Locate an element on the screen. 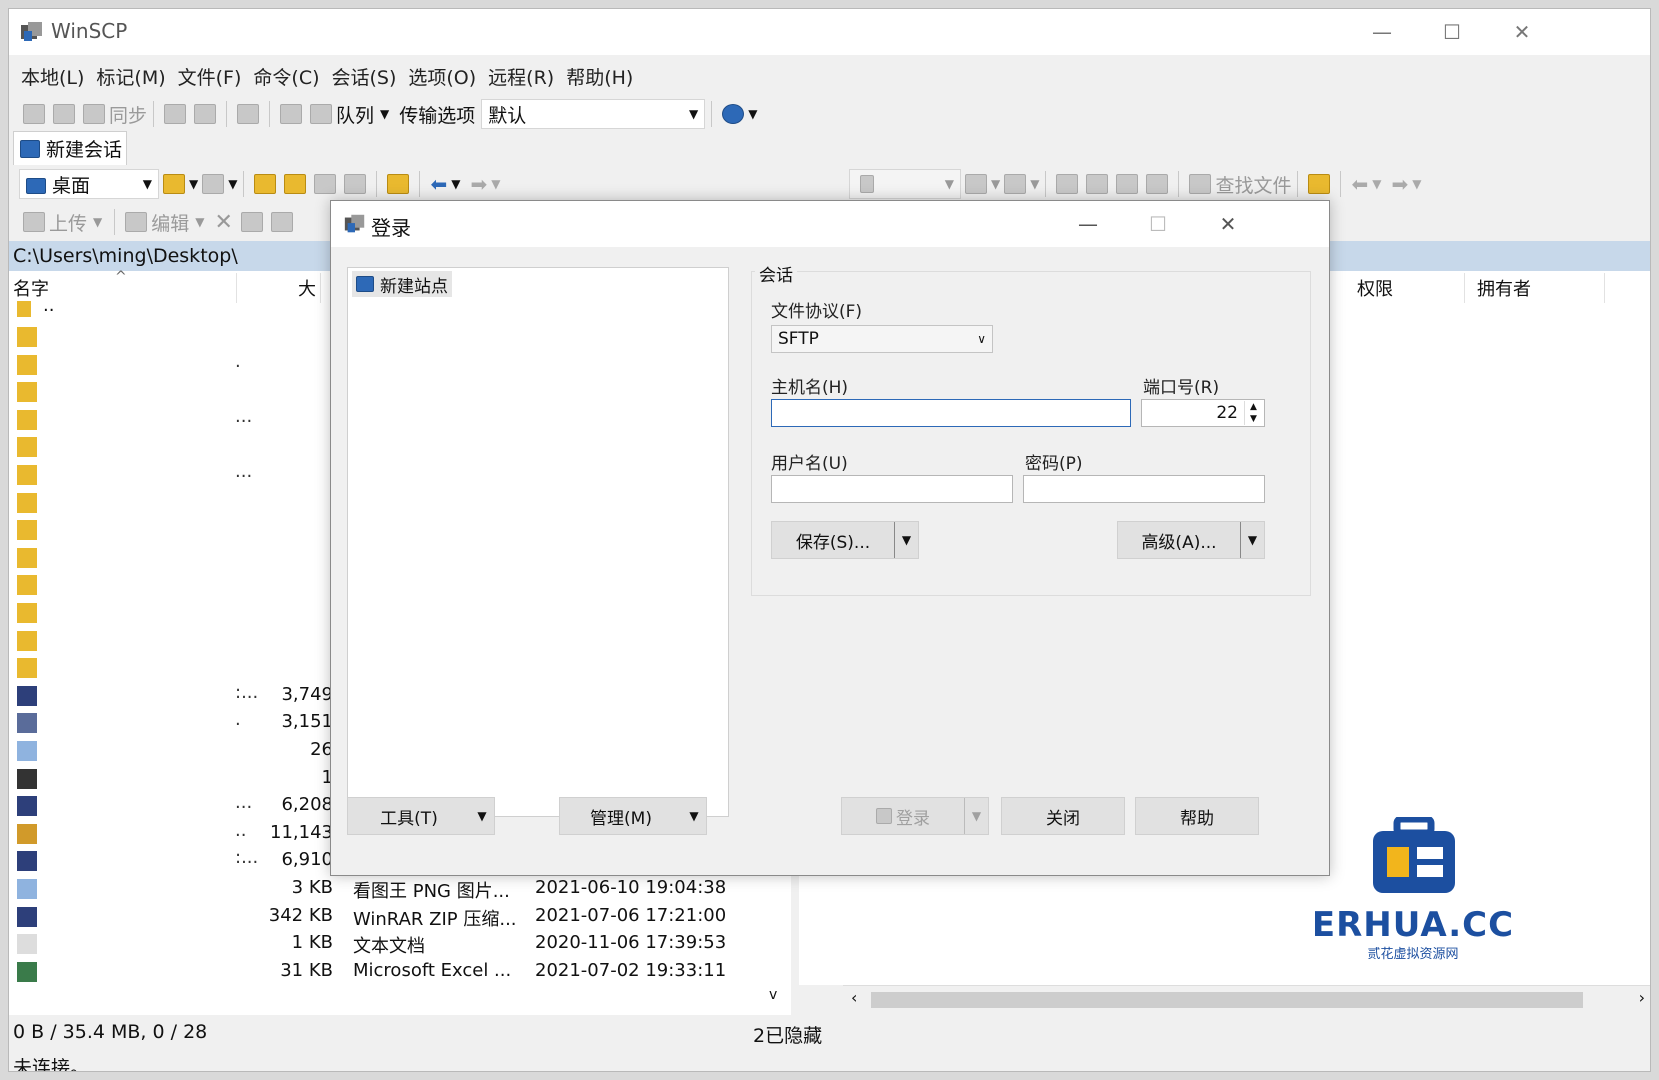  save-button: 保存(S)... ▼ is located at coordinates (845, 540).